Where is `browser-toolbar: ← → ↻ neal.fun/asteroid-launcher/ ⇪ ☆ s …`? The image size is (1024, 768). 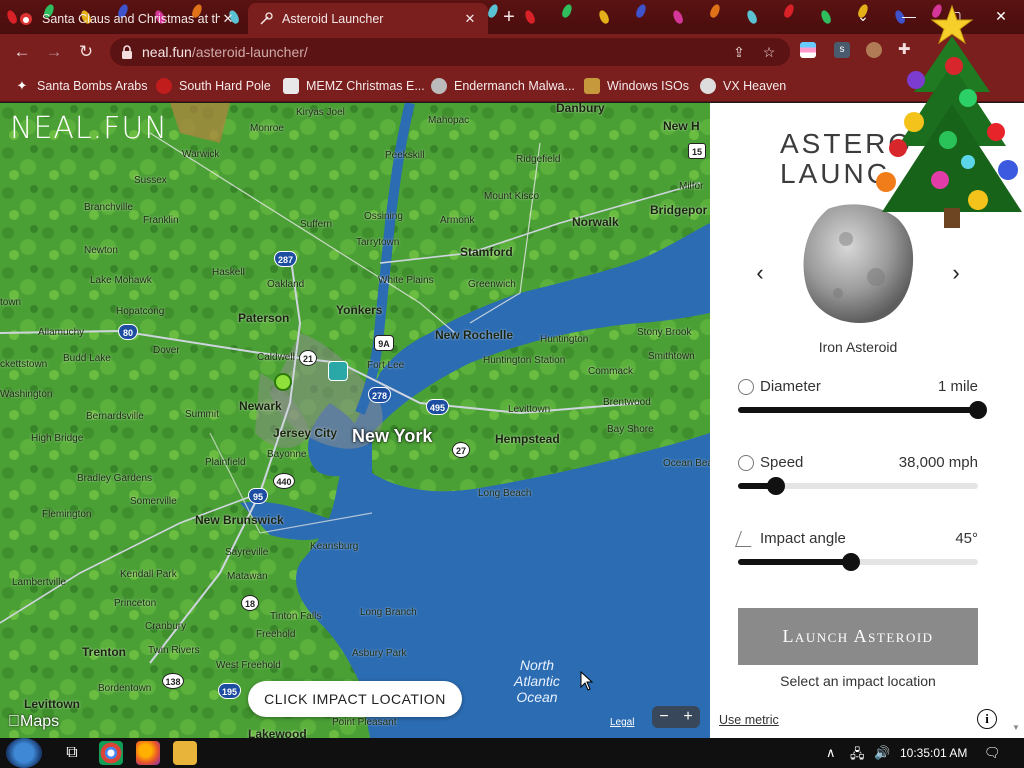 browser-toolbar: ← → ↻ neal.fun/asteroid-launcher/ ⇪ ☆ s … is located at coordinates (512, 52).